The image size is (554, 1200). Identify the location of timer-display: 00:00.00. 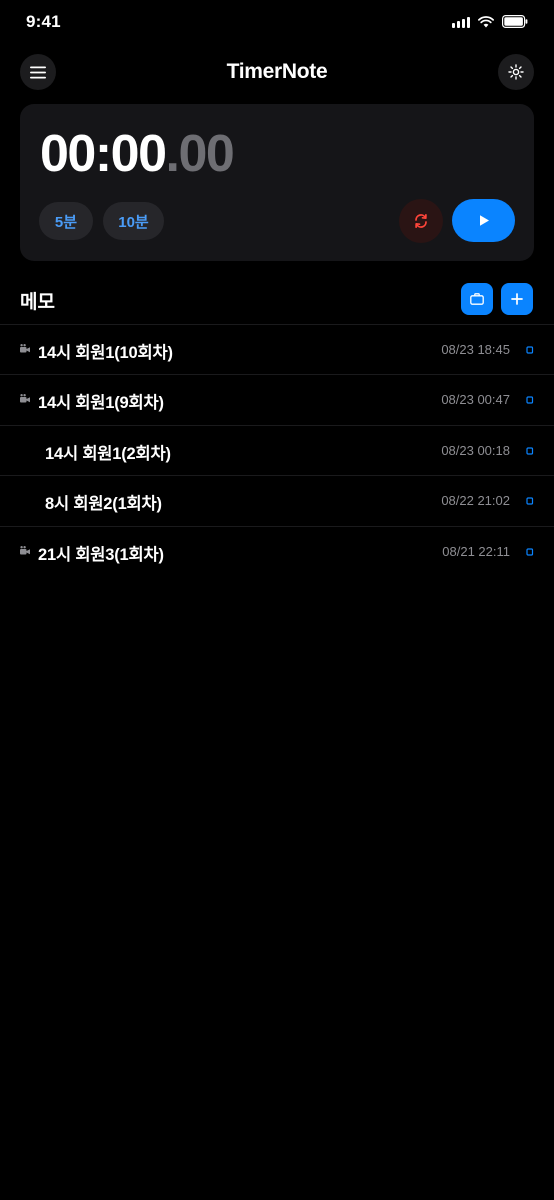
(137, 154).